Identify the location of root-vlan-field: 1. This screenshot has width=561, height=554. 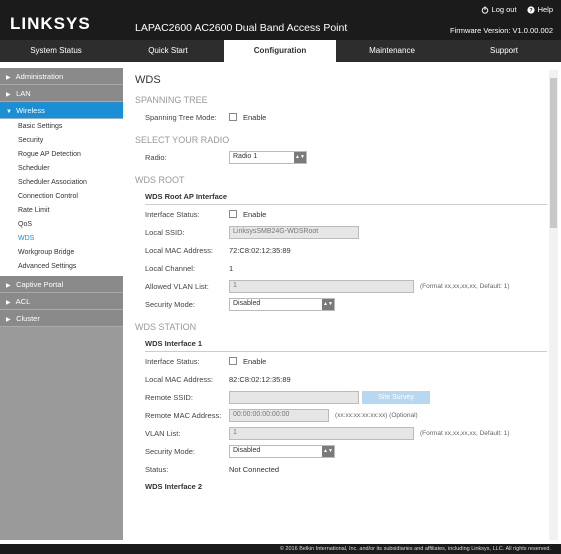
(321, 286).